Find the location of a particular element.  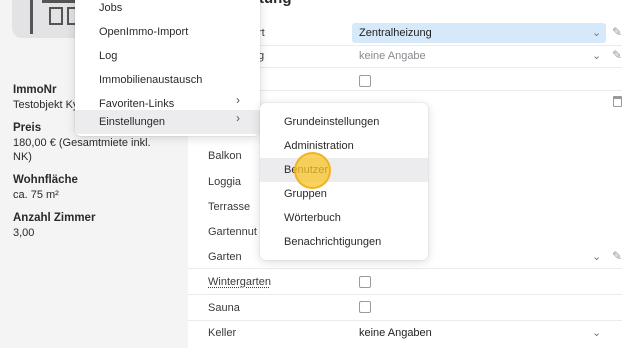

balkon-label: Balkon is located at coordinates (225, 156).